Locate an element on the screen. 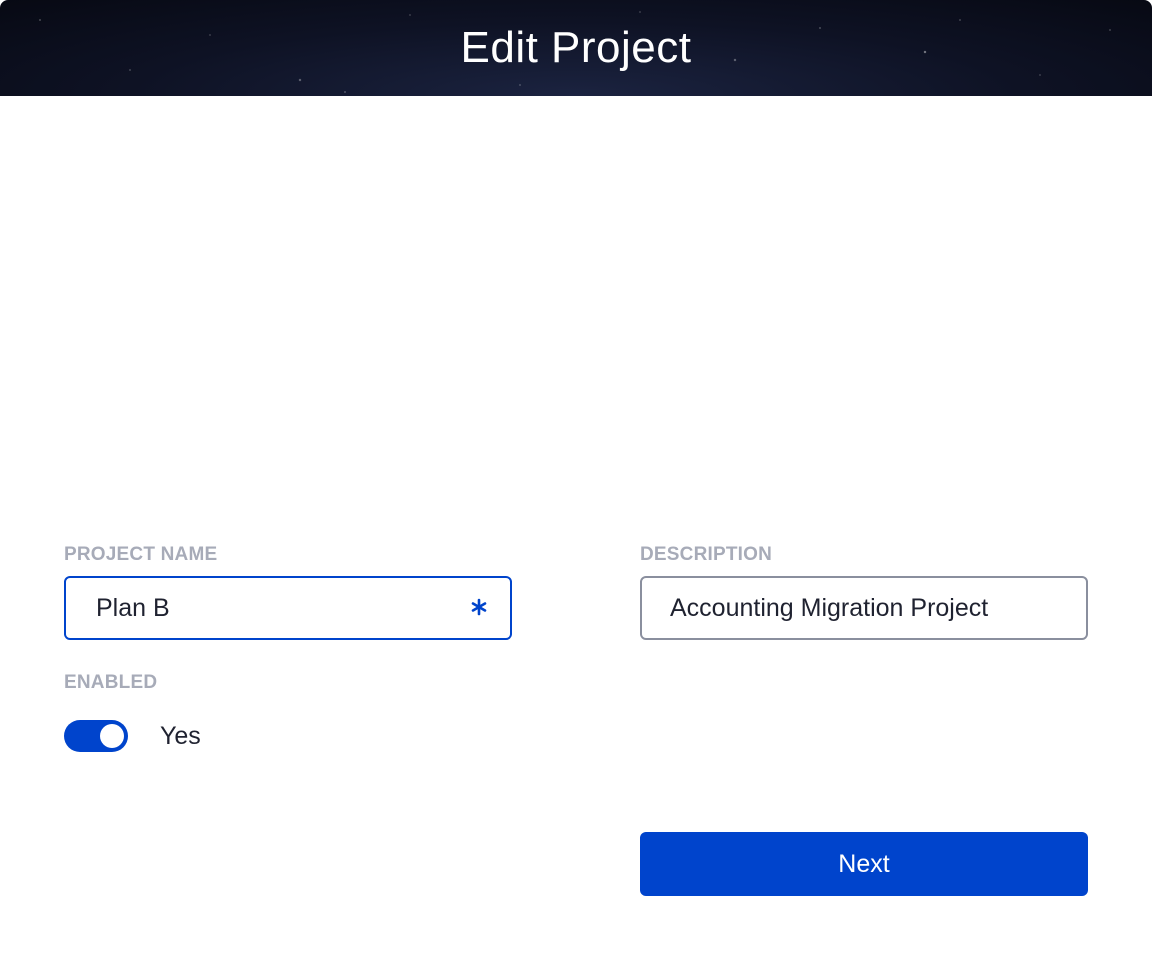 The image size is (1152, 960). next-button: Next is located at coordinates (864, 864).